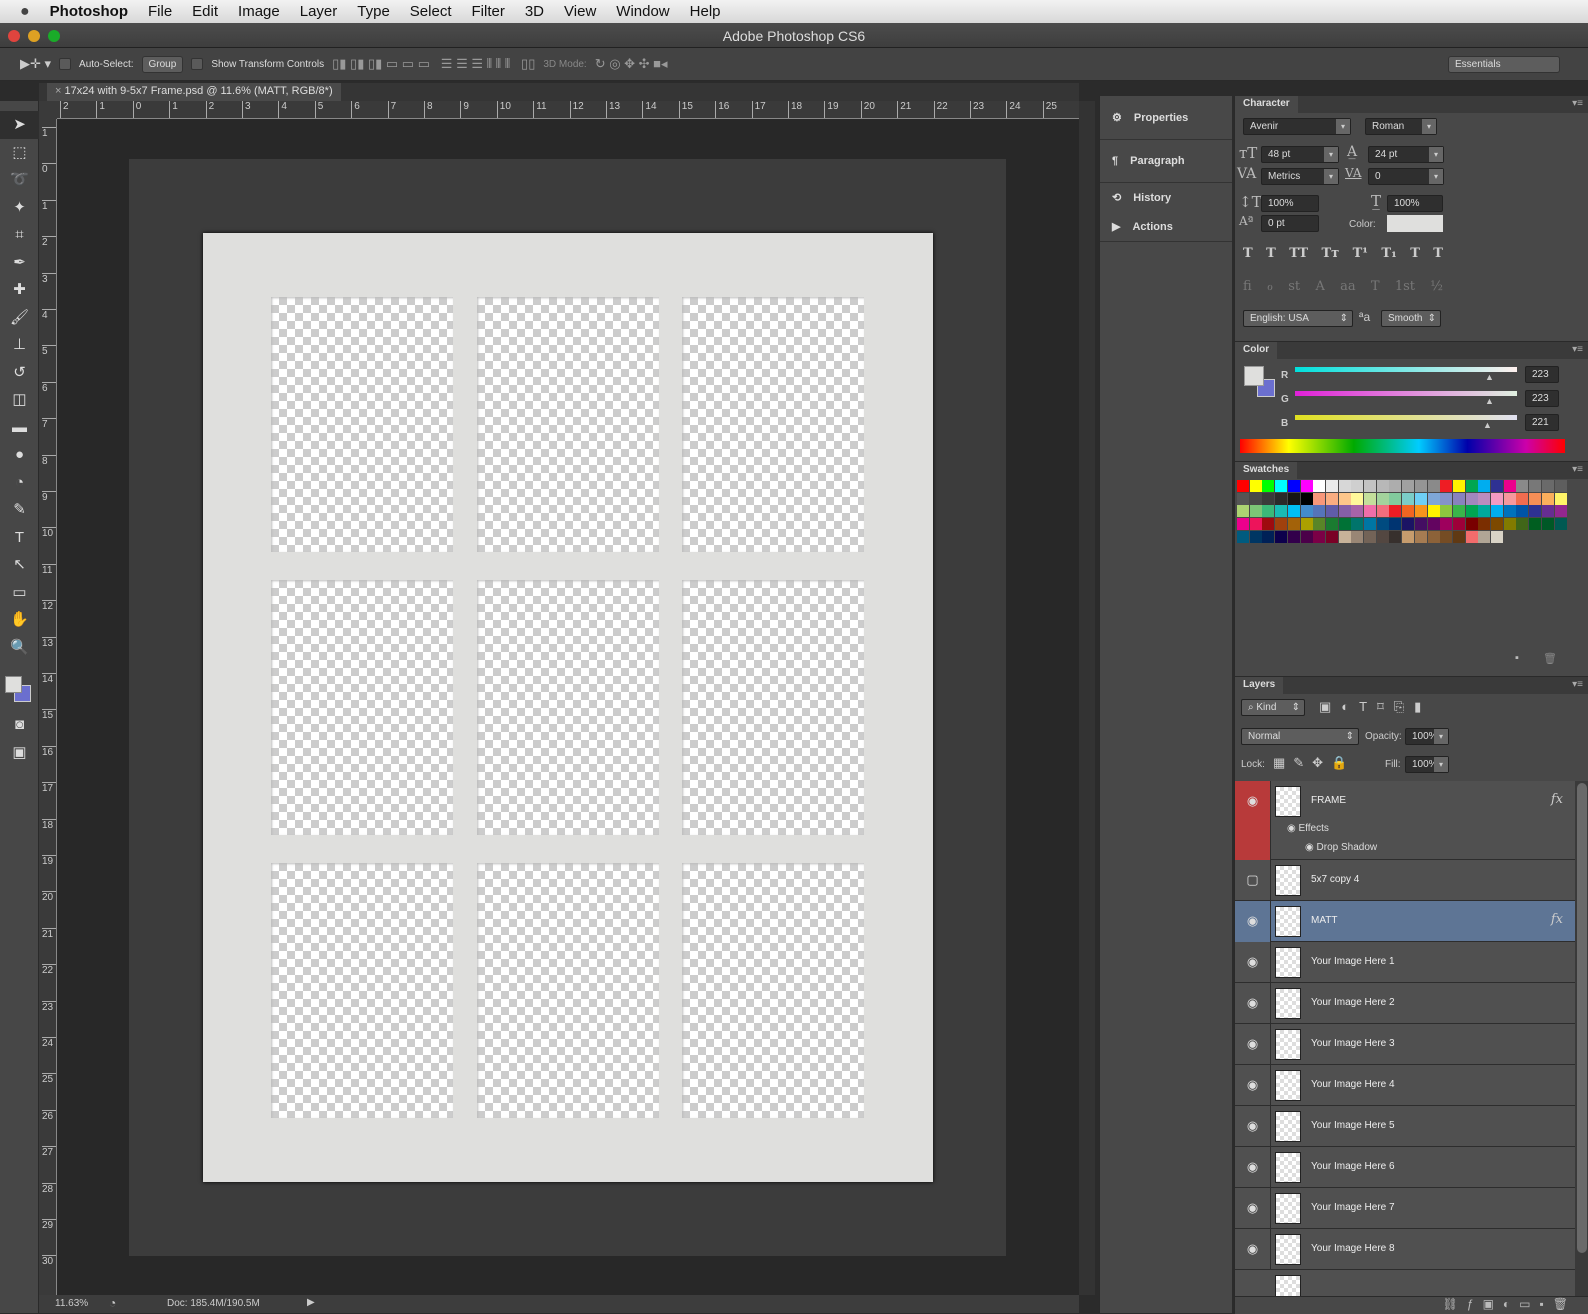 This screenshot has height=1314, width=1588. Describe the element at coordinates (1405, 1044) in the screenshot. I see `layer-row: ◉ Your Image Here 3` at that location.